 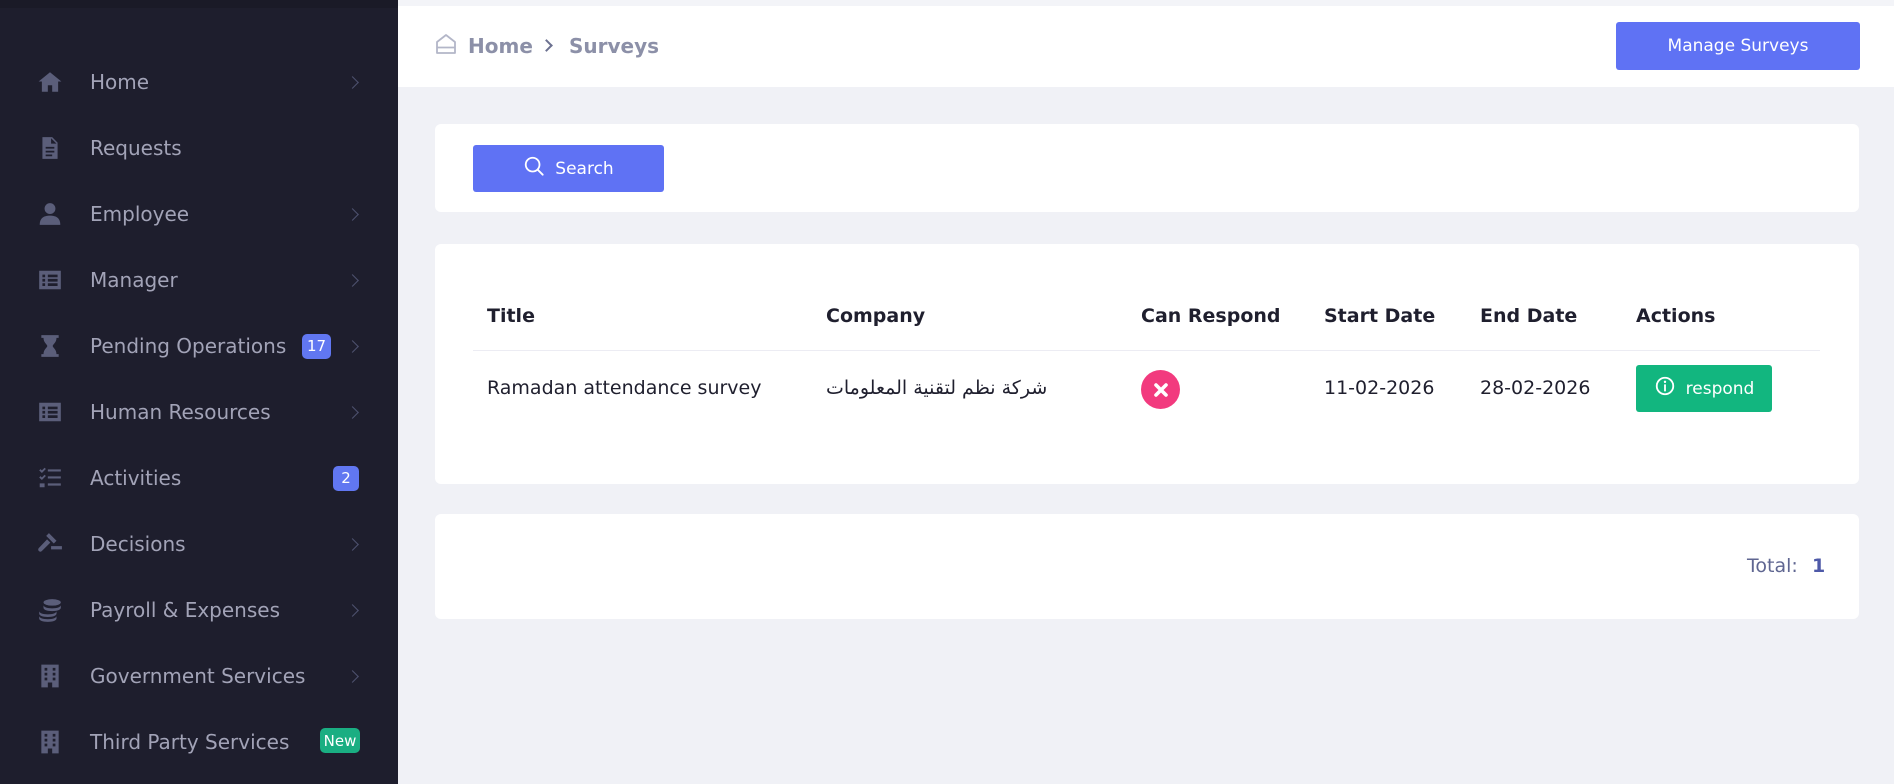 I want to click on cell-end-date: 28-02-2026, so click(x=1535, y=388).